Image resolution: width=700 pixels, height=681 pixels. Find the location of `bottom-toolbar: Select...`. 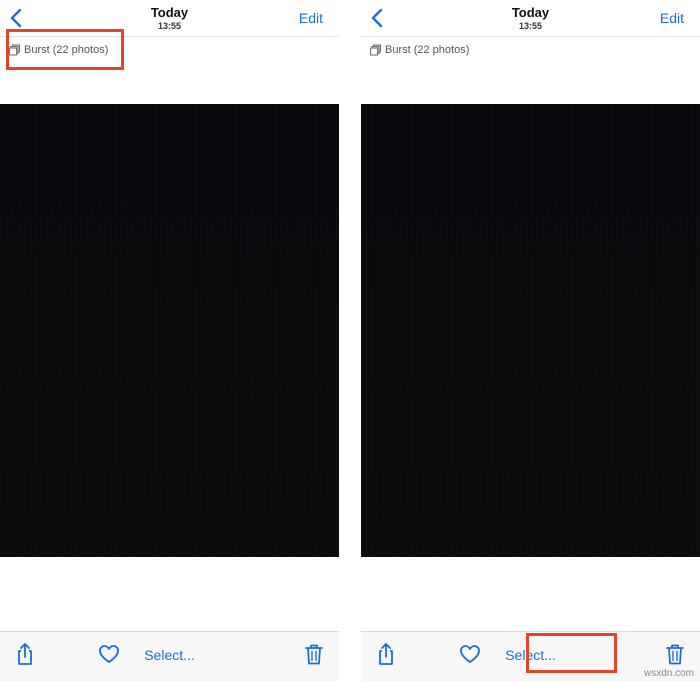

bottom-toolbar: Select... is located at coordinates (169, 656).